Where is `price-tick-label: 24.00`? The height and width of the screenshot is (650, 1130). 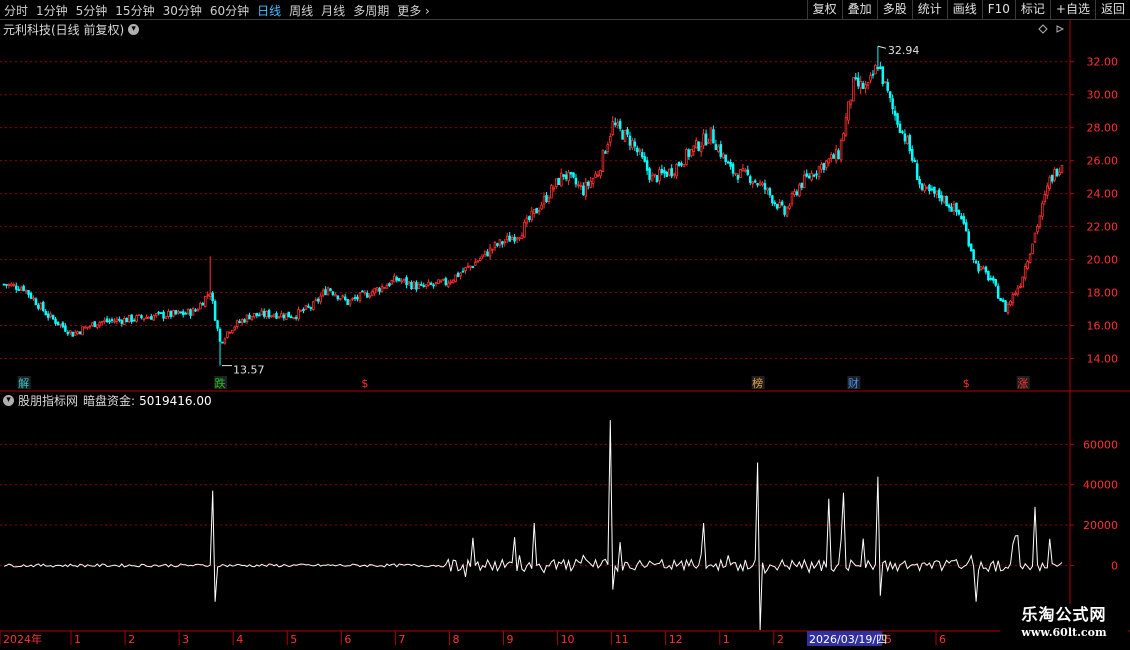 price-tick-label: 24.00 is located at coordinates (1103, 194).